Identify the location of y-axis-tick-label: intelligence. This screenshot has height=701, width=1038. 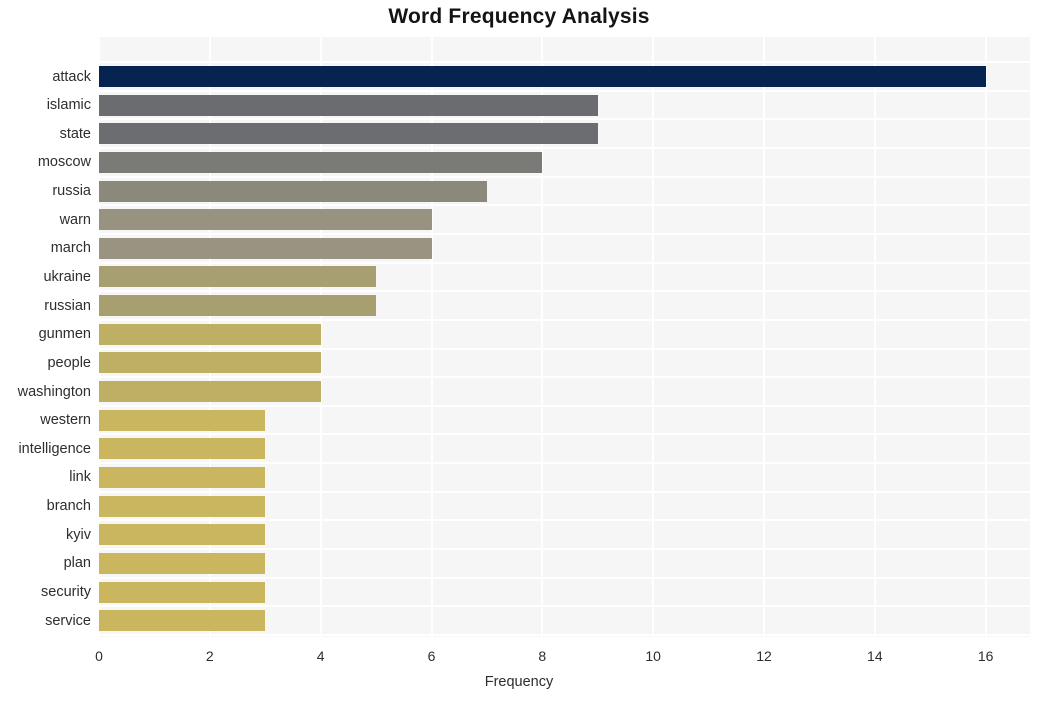
(54, 448).